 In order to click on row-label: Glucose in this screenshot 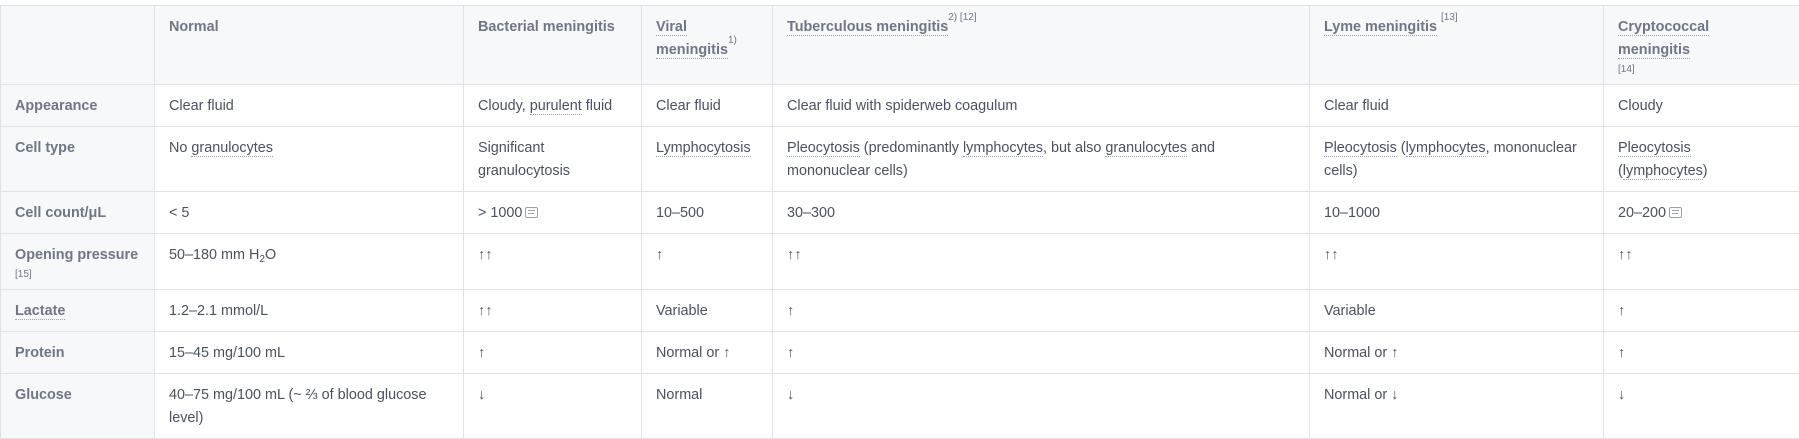, I will do `click(78, 406)`.